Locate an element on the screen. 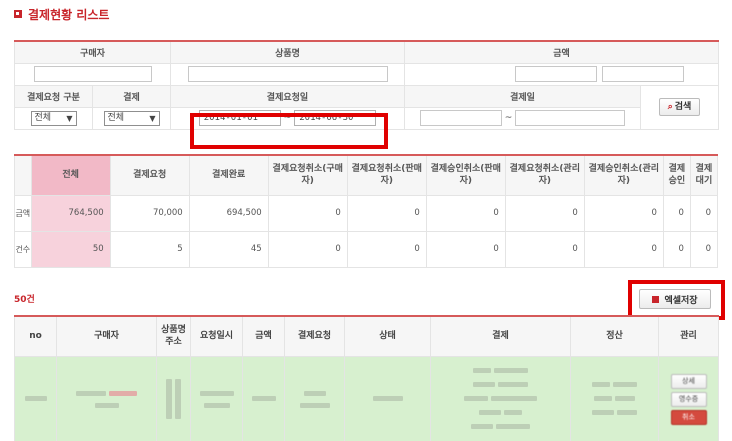 The image size is (732, 441). payment-date-from-input is located at coordinates (460, 118).